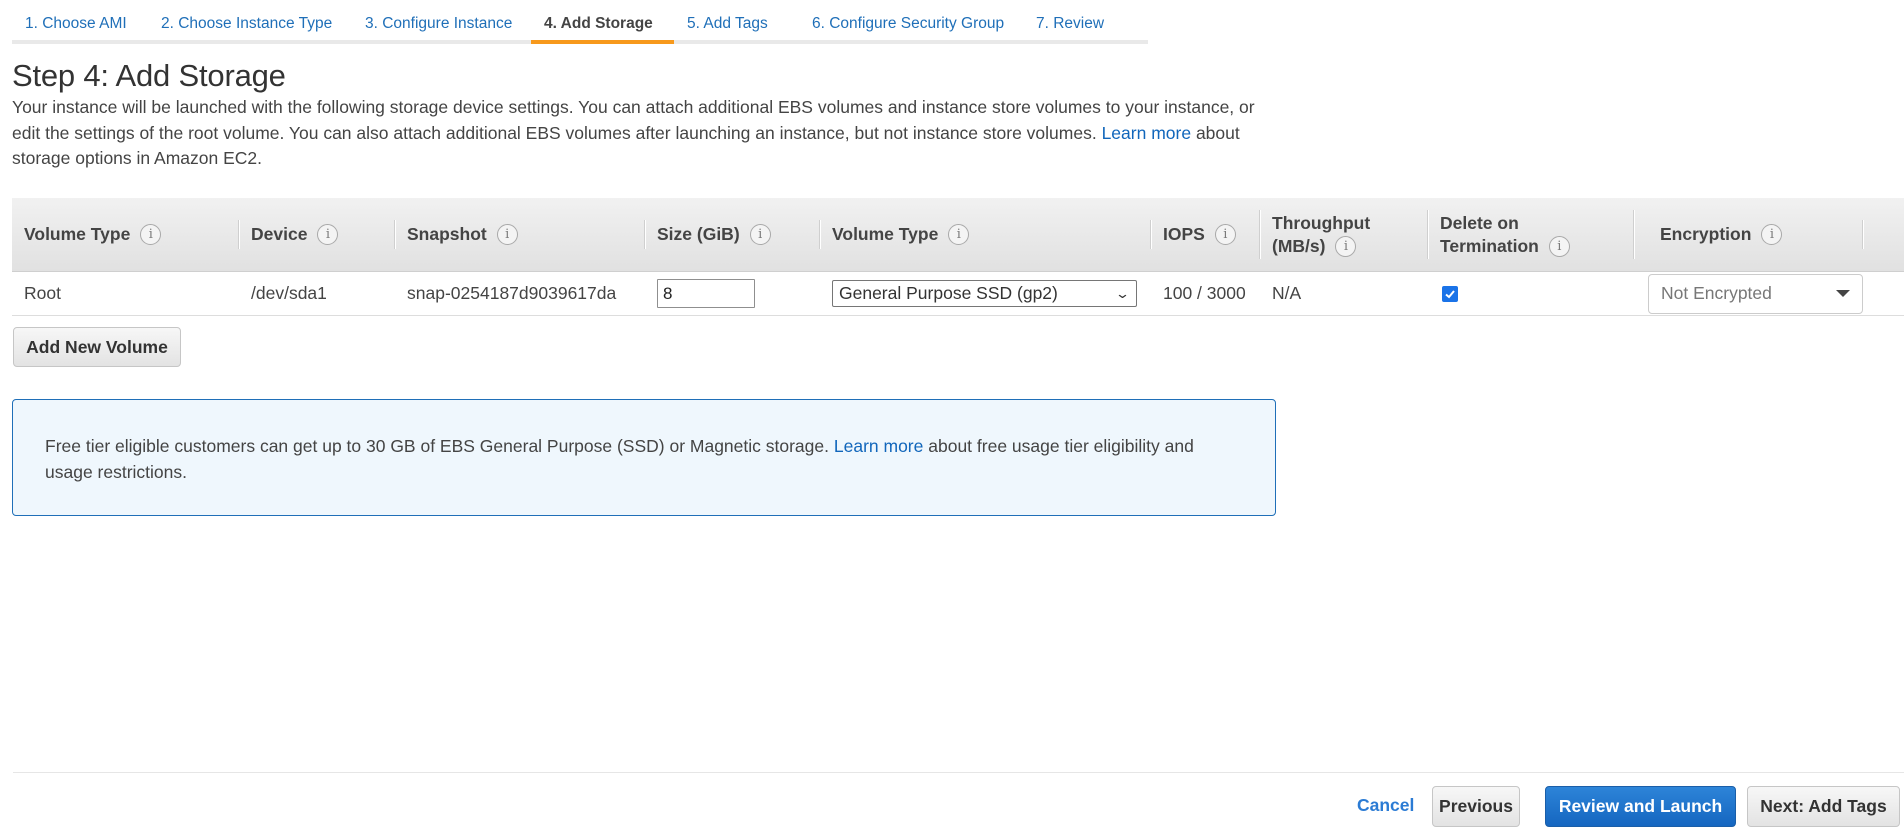 This screenshot has width=1904, height=838. What do you see at coordinates (439, 23) in the screenshot?
I see `tab-label: 3. Configure Instance` at bounding box center [439, 23].